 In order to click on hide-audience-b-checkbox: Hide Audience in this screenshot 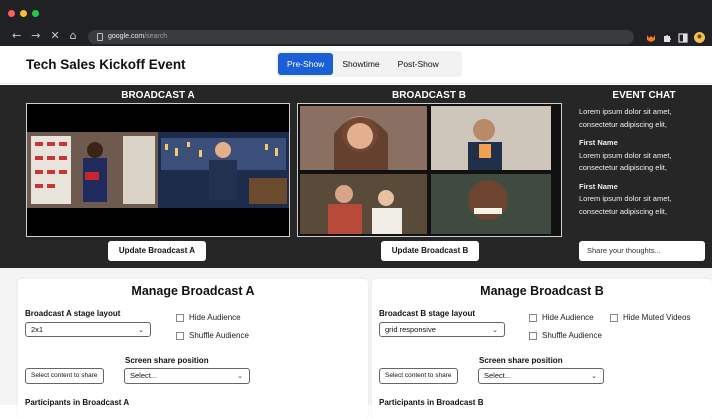, I will do `click(561, 317)`.